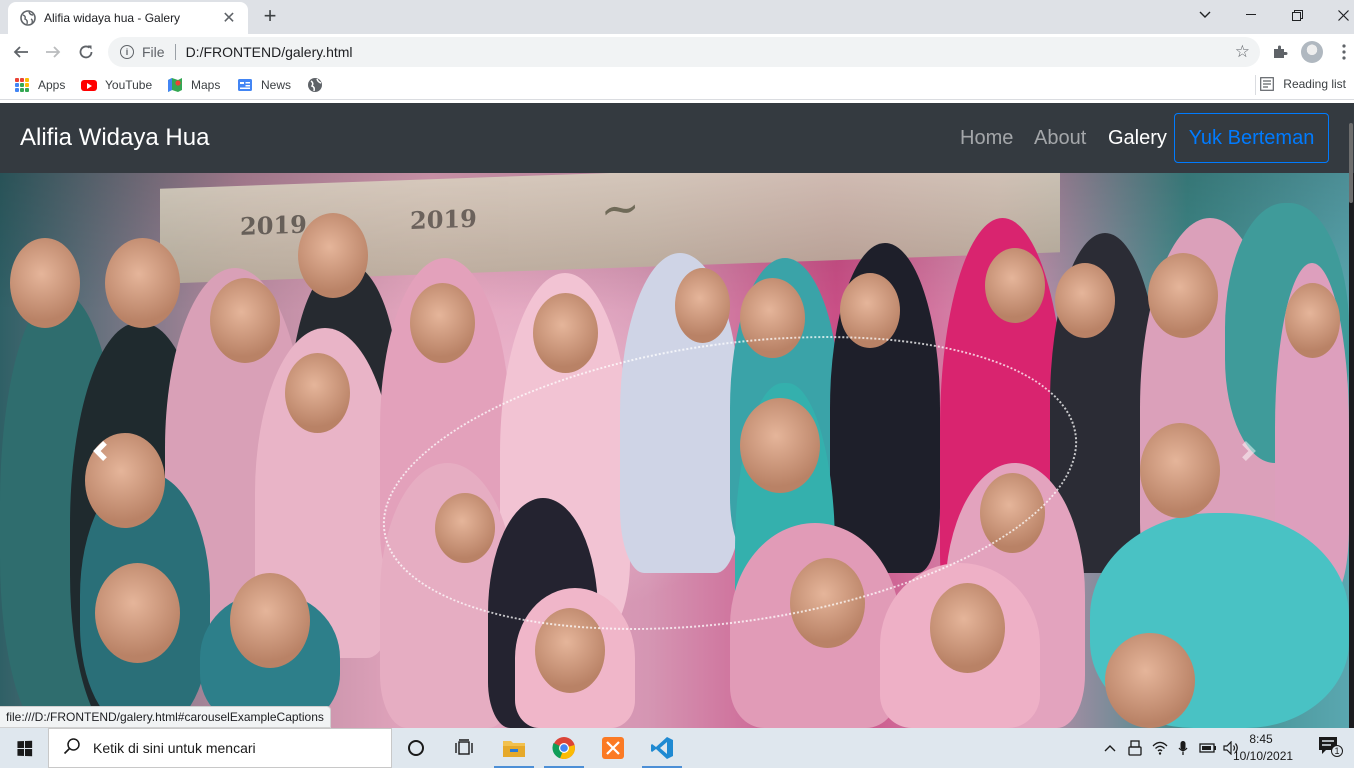 Image resolution: width=1354 pixels, height=768 pixels. Describe the element at coordinates (1351, 163) in the screenshot. I see `page-scrollbar` at that location.